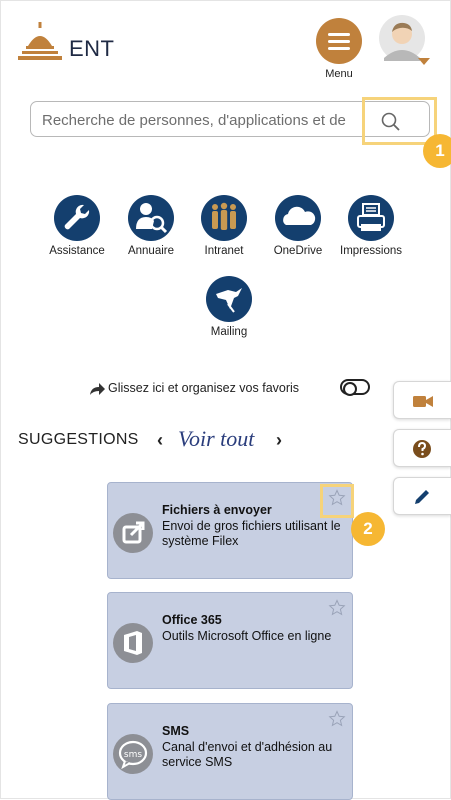 The height and width of the screenshot is (800, 451). I want to click on app-label: Annuaire, so click(151, 251).